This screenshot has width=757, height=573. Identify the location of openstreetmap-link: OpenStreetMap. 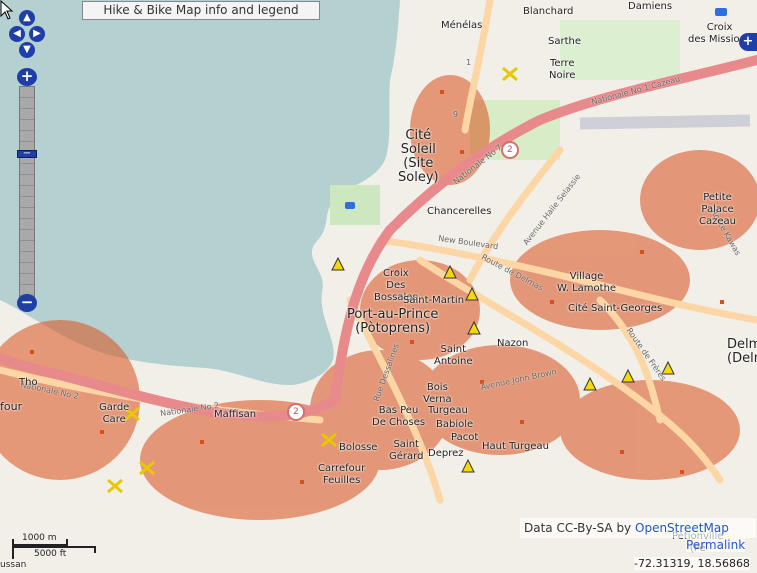
(682, 528).